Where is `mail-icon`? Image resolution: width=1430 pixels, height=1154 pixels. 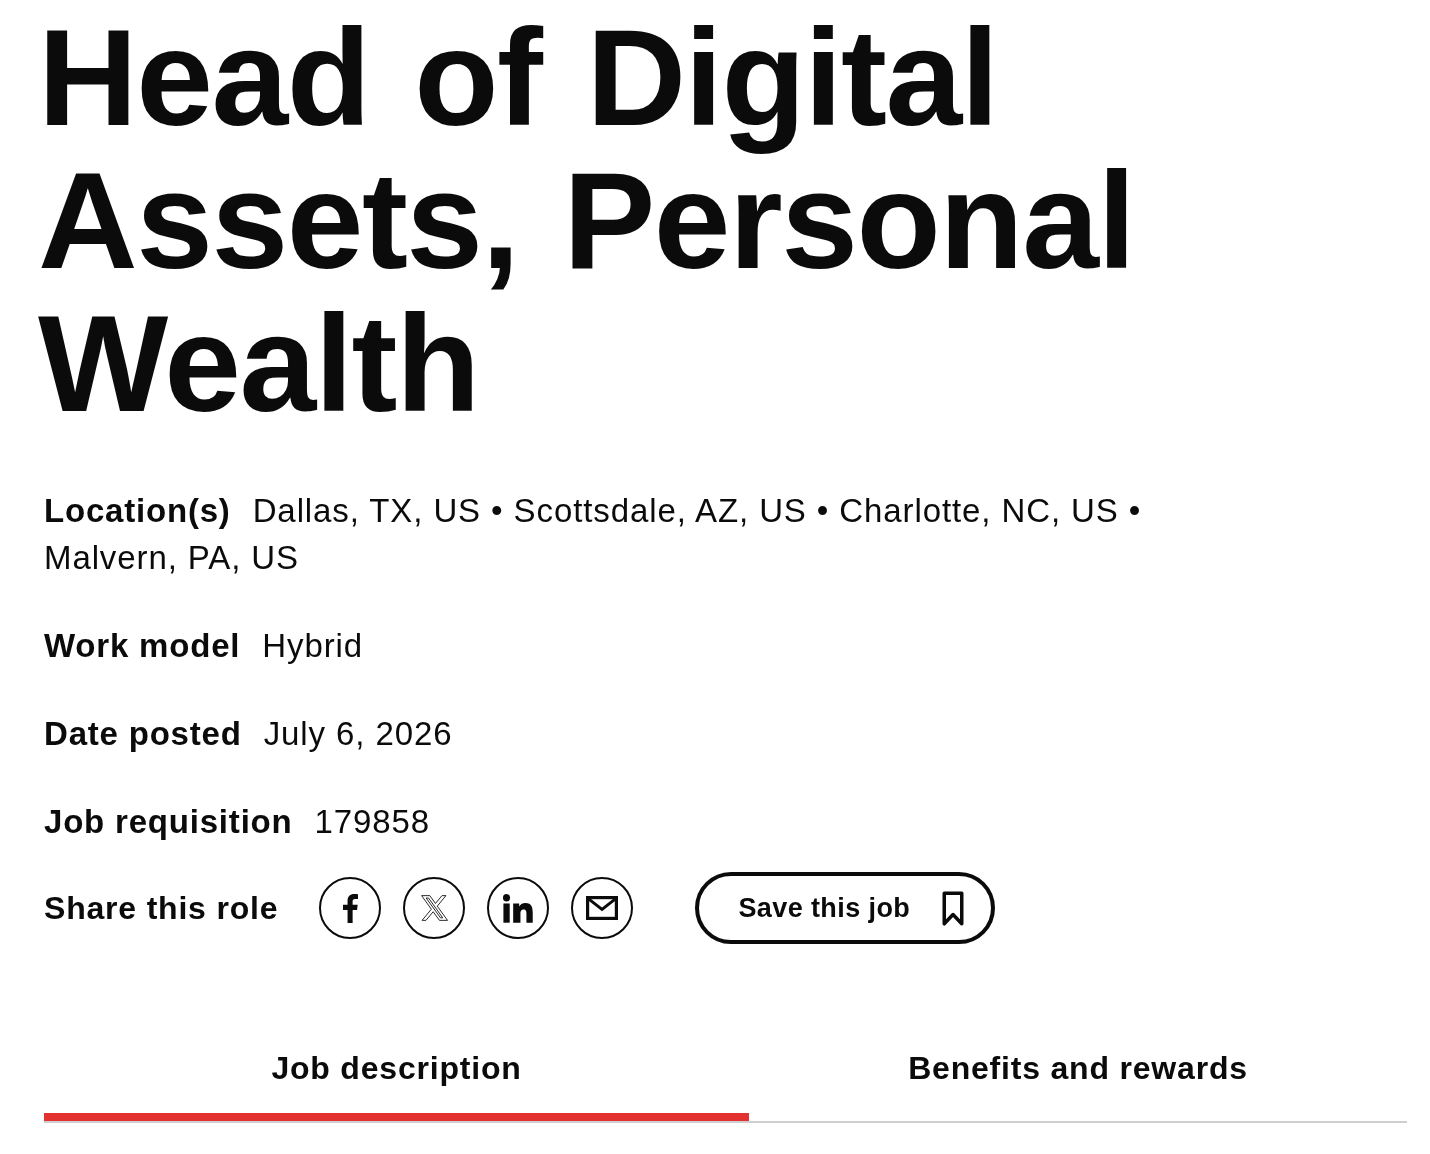 mail-icon is located at coordinates (602, 908).